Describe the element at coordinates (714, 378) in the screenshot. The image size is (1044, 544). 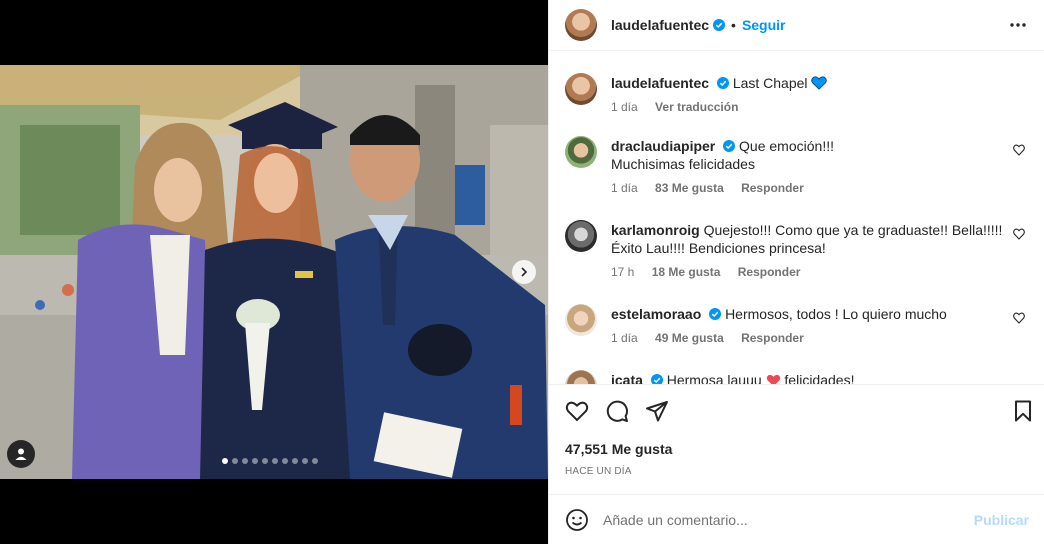
I see `comment-text: Hermosa lauuu` at that location.